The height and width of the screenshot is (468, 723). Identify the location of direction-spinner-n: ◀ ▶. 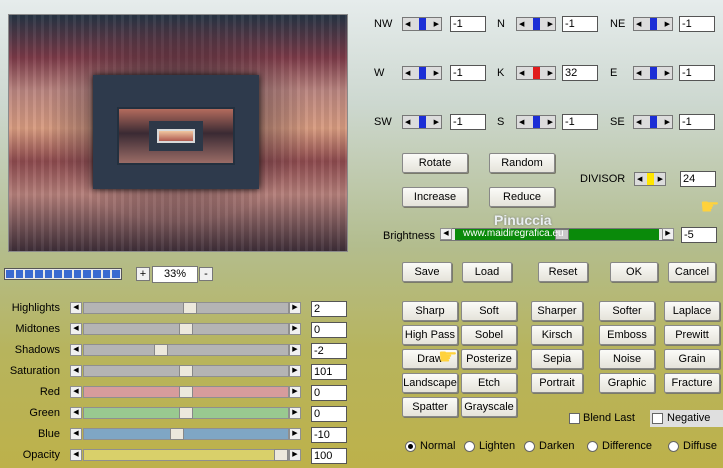
(536, 24).